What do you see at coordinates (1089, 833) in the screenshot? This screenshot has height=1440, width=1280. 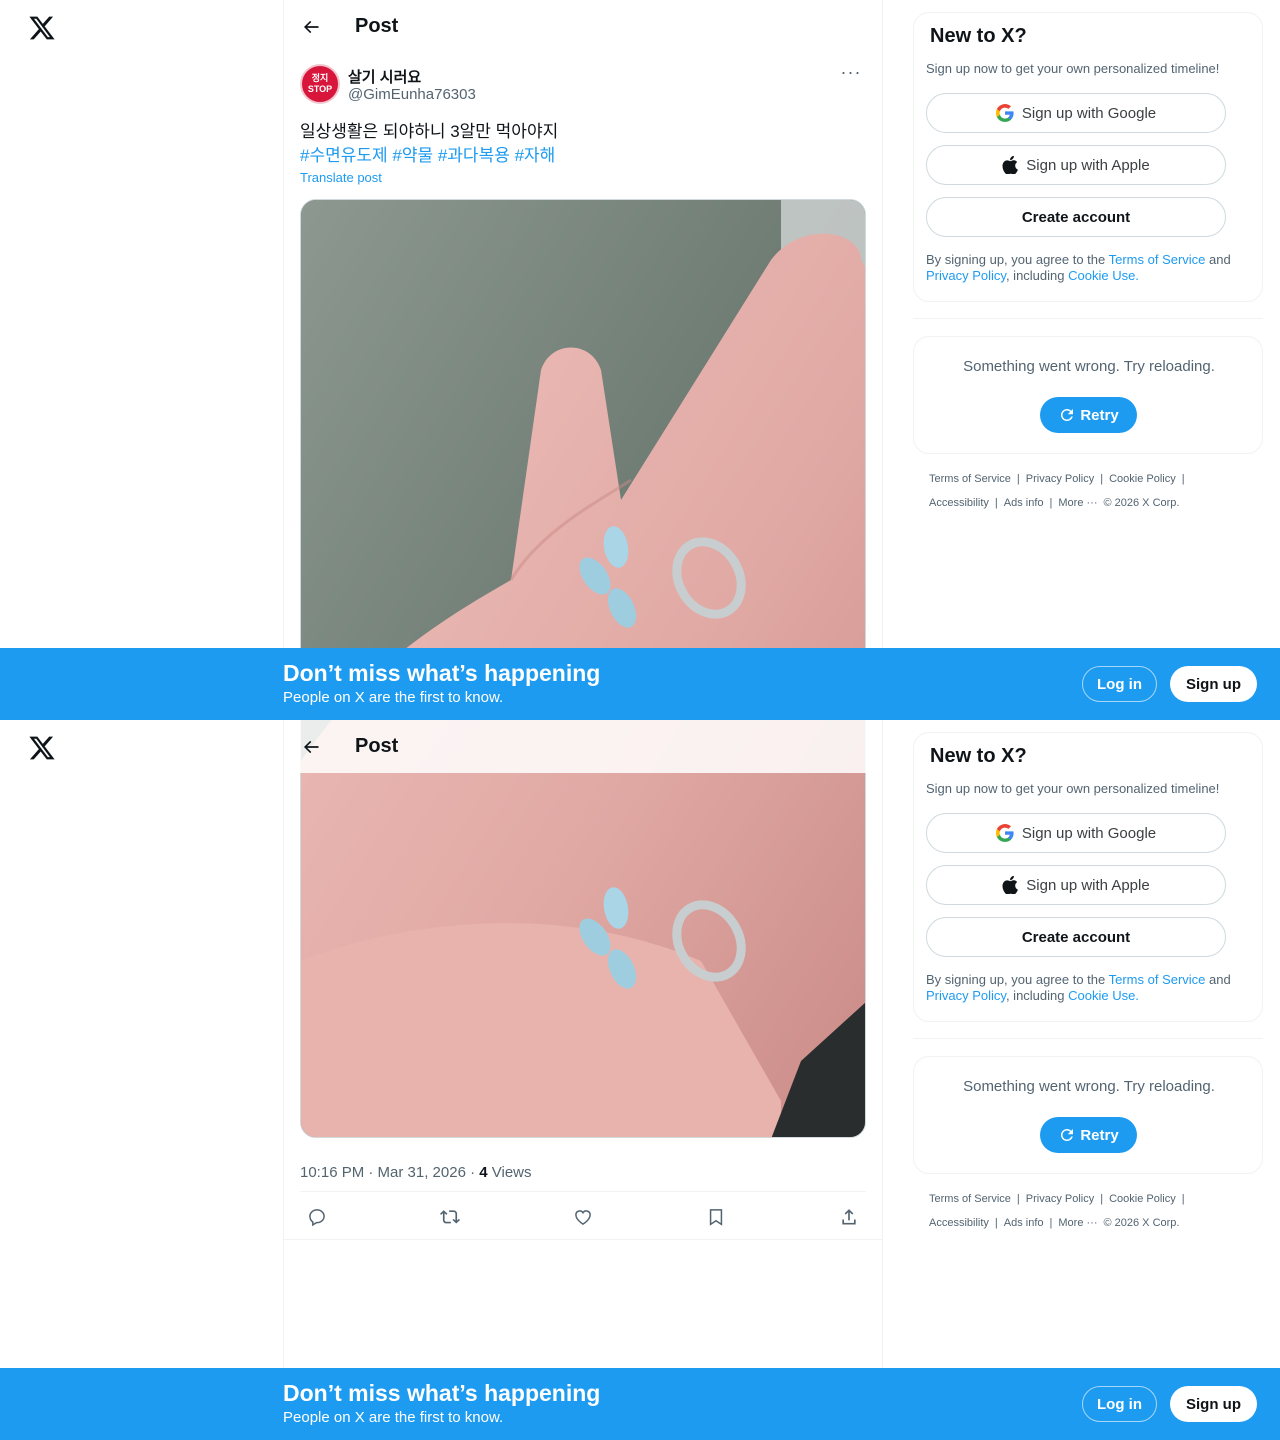 I see `signup-google-label: Sign up with Google` at bounding box center [1089, 833].